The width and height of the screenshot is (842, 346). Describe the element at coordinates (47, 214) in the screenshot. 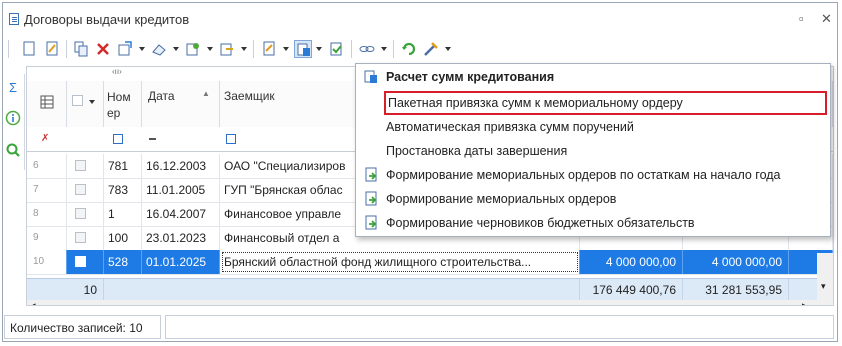

I see `row-number: 8` at that location.